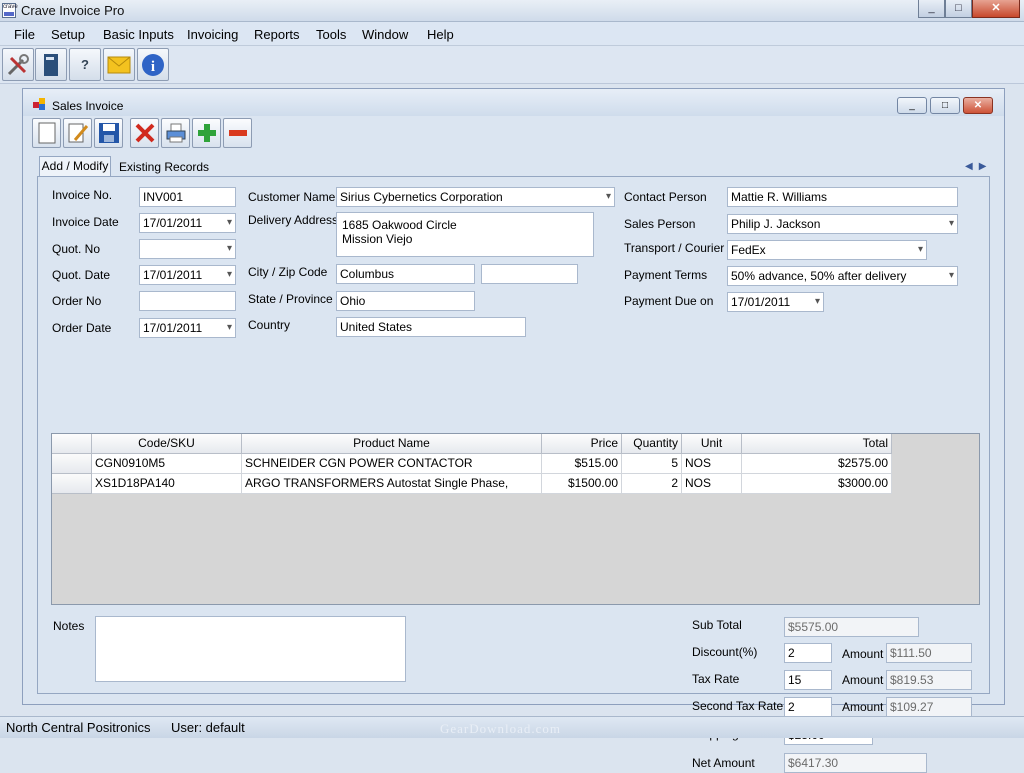 Image resolution: width=1024 pixels, height=773 pixels. Describe the element at coordinates (817, 444) in the screenshot. I see `col-header-total: Total` at that location.